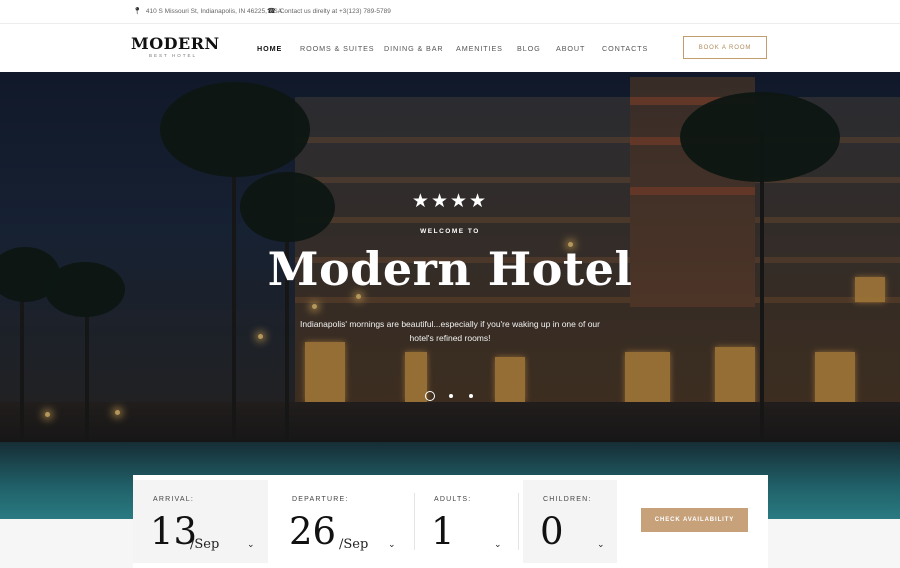 This screenshot has width=900, height=568. What do you see at coordinates (567, 499) in the screenshot?
I see `children-label: CHILDREN:` at bounding box center [567, 499].